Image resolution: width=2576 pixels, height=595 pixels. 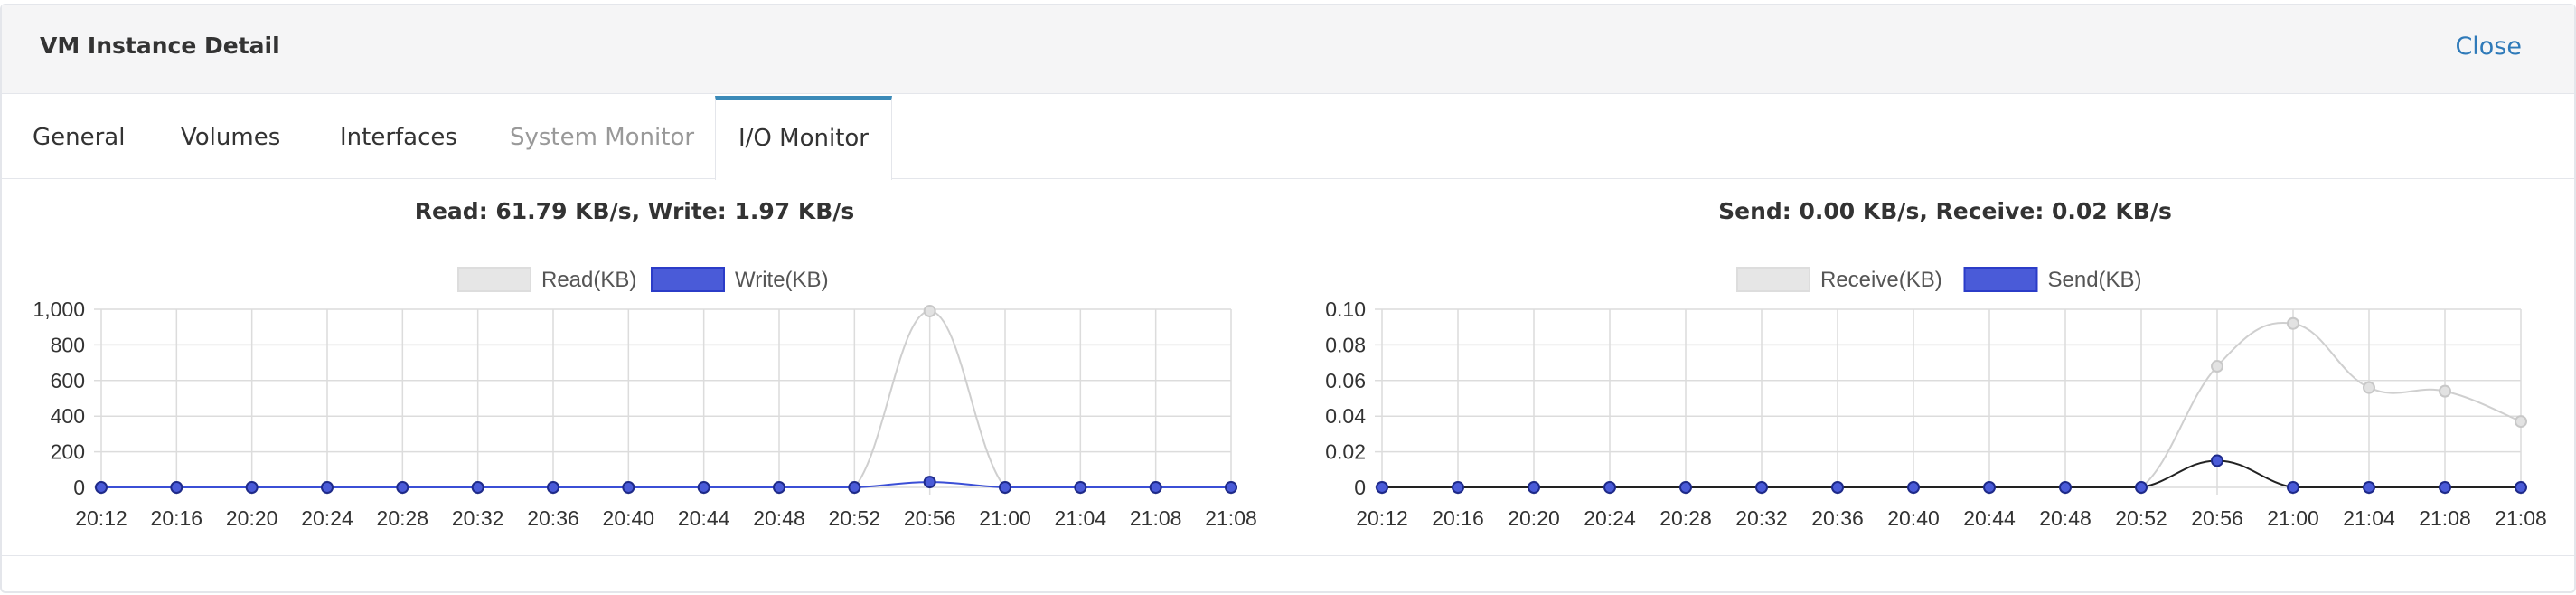 What do you see at coordinates (68, 452) in the screenshot?
I see `y-tick-label: 200` at bounding box center [68, 452].